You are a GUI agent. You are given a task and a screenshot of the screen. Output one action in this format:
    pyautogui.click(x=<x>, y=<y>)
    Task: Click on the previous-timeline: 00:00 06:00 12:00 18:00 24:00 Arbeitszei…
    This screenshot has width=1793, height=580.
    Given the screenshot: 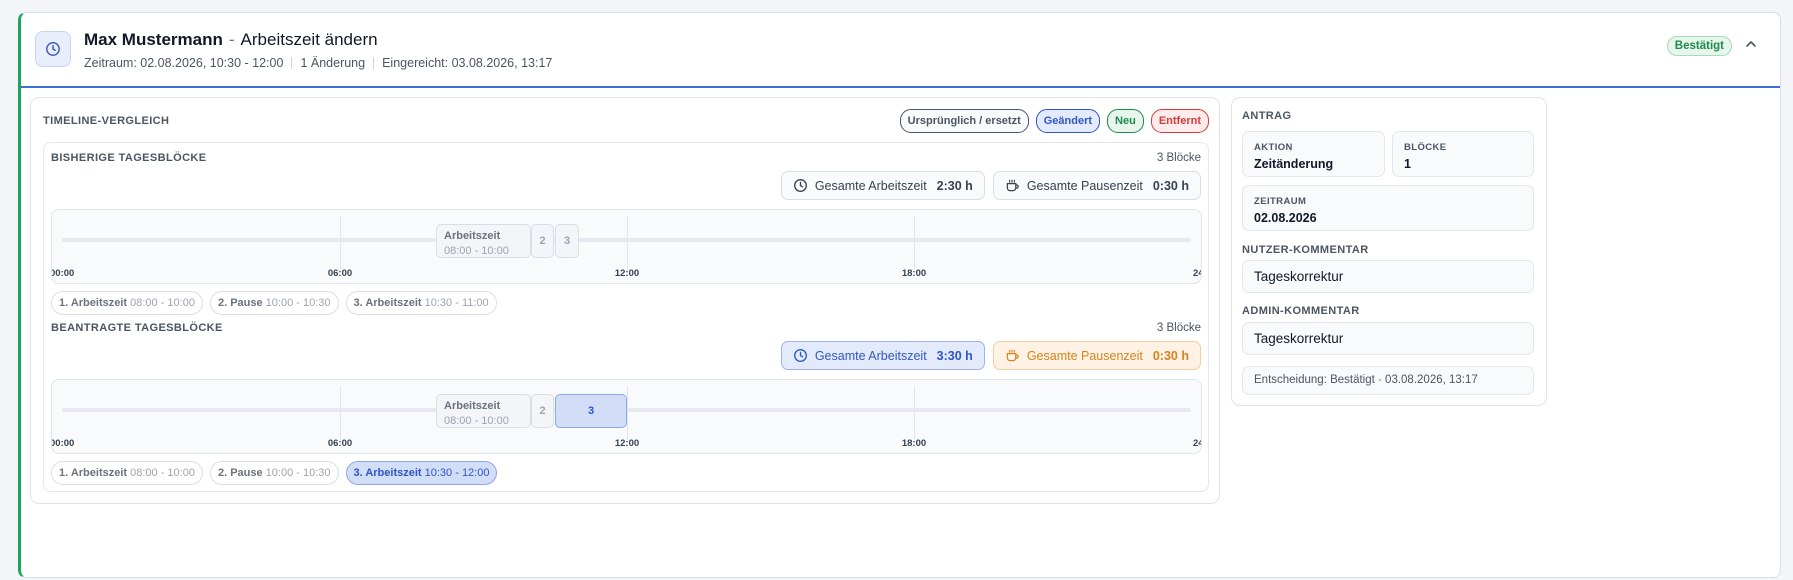 What is the action you would take?
    pyautogui.click(x=626, y=246)
    